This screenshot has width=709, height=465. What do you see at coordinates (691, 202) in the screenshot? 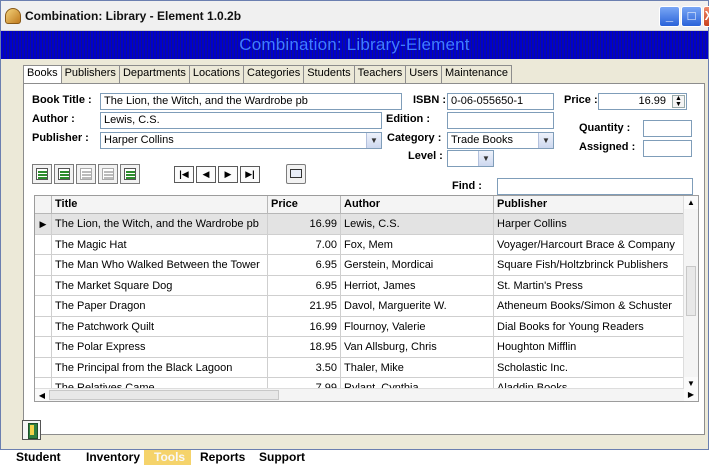
I see `scroll-up-icon: ▲` at bounding box center [691, 202].